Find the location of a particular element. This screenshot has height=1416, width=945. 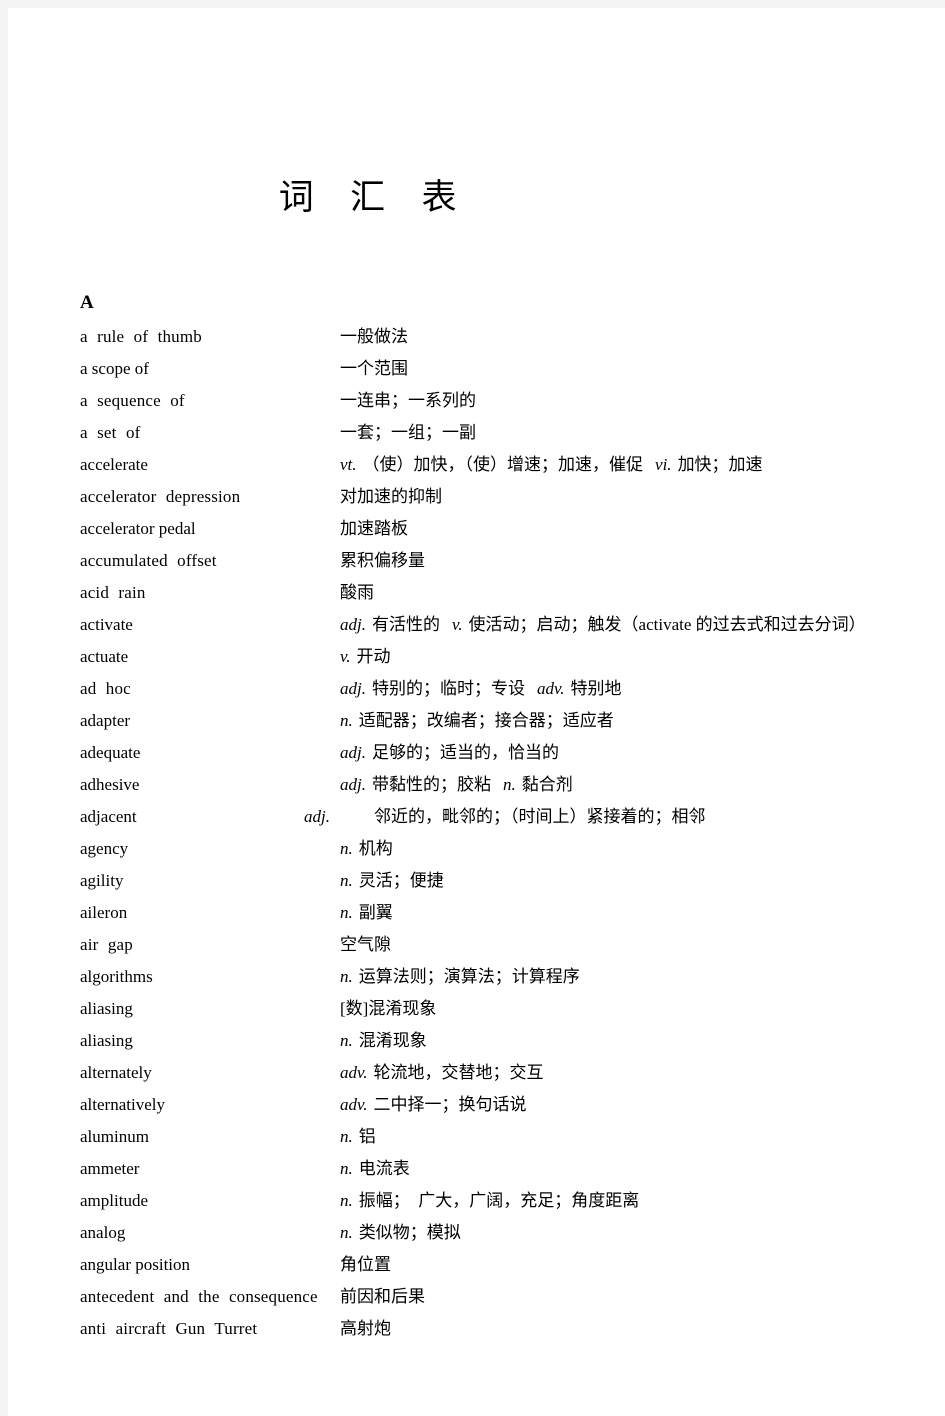

vocabulary-entry: antecedent and the consequence 前因和后果 is located at coordinates (476, 1297).